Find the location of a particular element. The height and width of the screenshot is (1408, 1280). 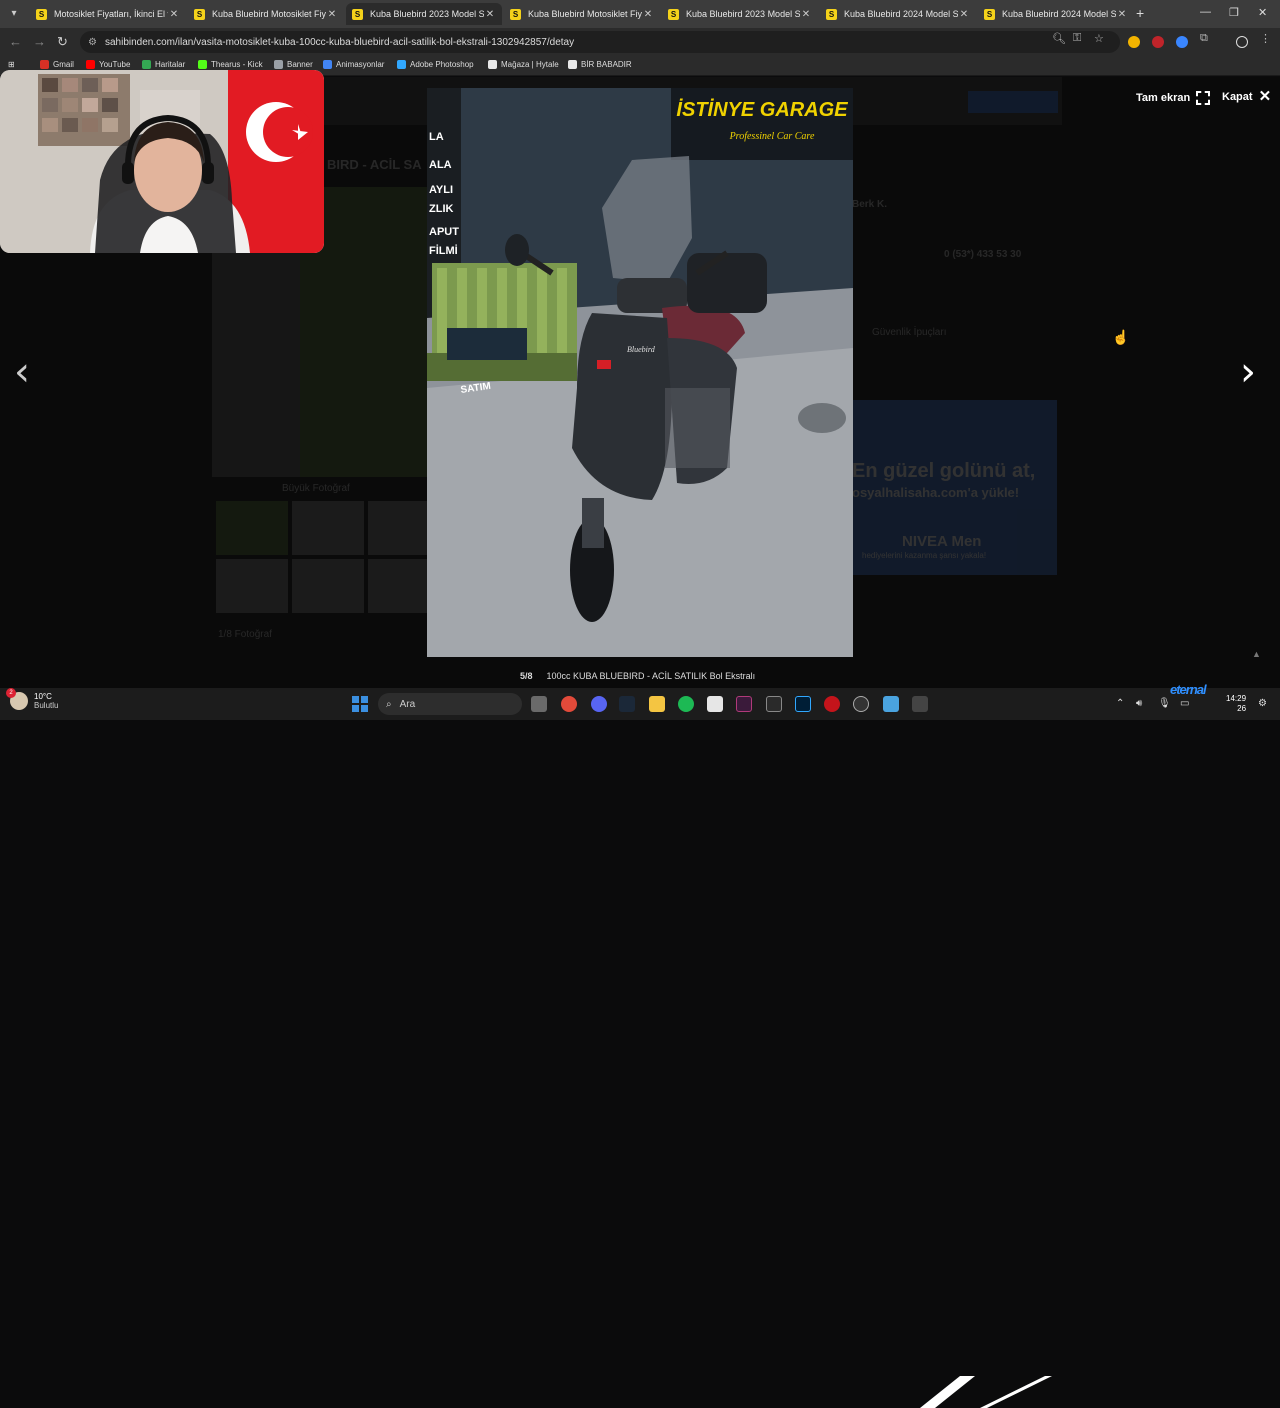

tab-title: Kuba Bluebird 2024 Model Scoo is located at coordinates (1059, 14).